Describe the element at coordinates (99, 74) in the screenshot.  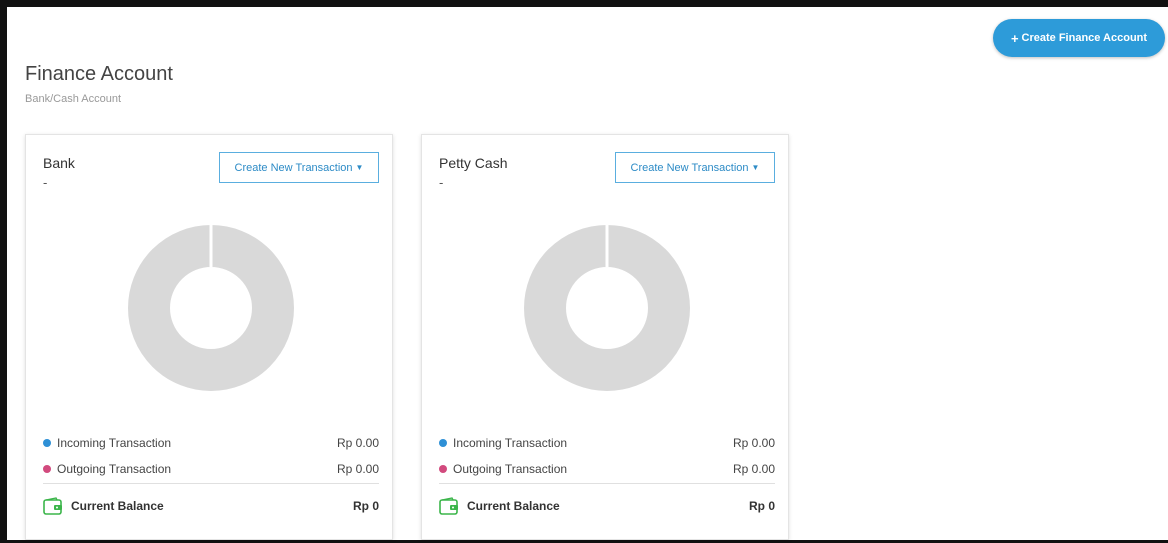
I see `page-title: Finance Account` at that location.